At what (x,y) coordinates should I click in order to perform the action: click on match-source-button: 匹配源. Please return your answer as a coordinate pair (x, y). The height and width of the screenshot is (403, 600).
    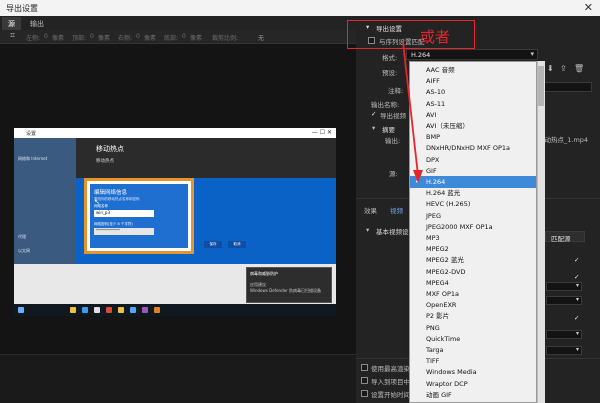
    Looking at the image, I should click on (565, 237).